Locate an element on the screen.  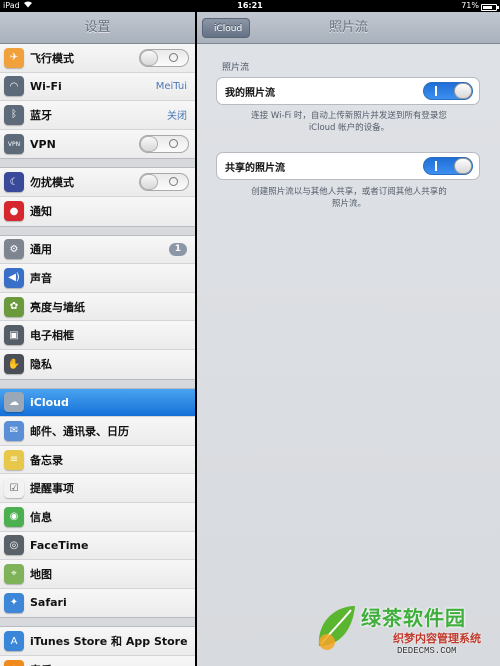
my-photo-stream-label: 我的照片流 is located at coordinates (250, 93).